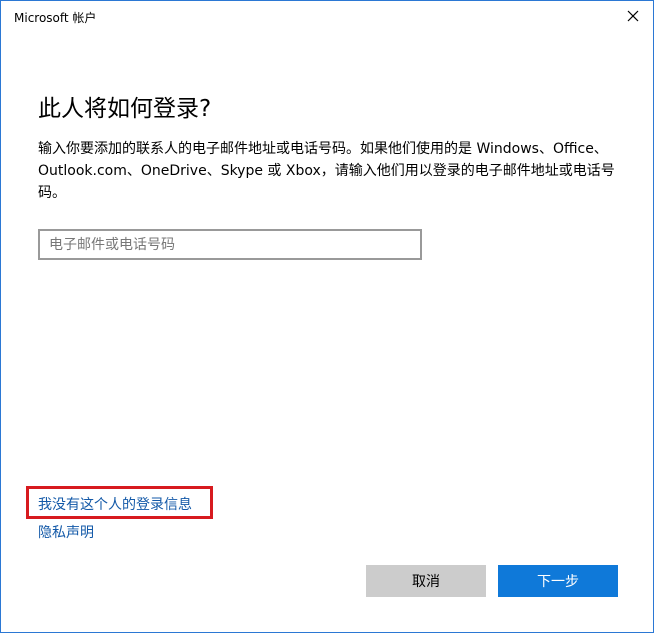  What do you see at coordinates (327, 16) in the screenshot?
I see `title-bar: Microsoft 帐户` at bounding box center [327, 16].